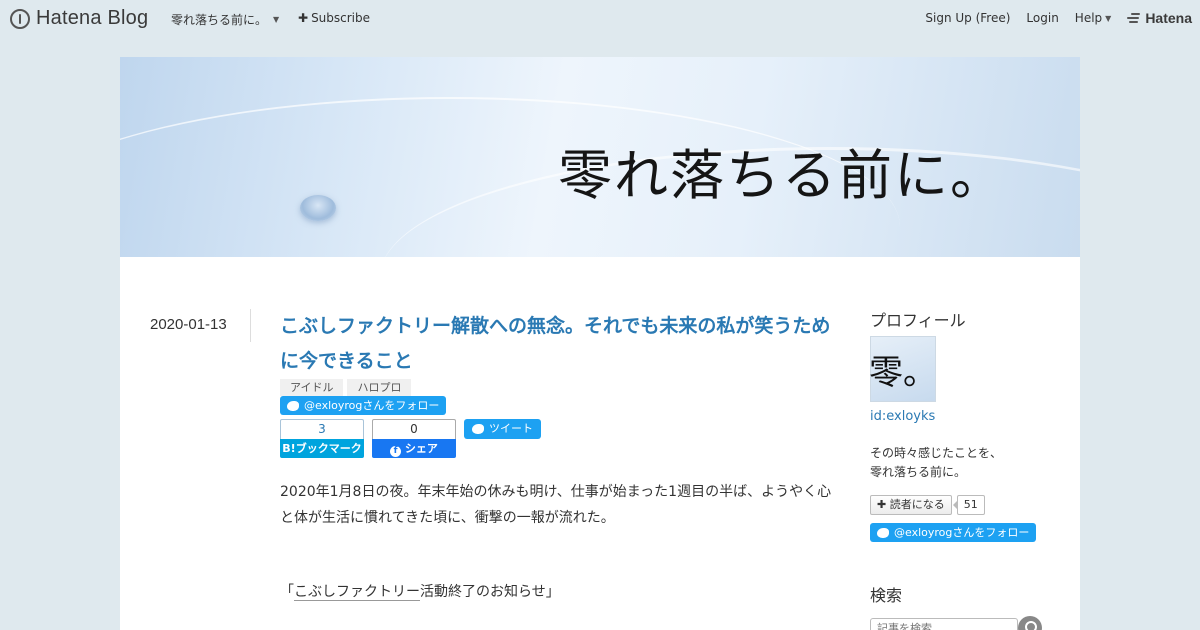 The width and height of the screenshot is (1200, 630). I want to click on quote-open: 「, so click(287, 592).